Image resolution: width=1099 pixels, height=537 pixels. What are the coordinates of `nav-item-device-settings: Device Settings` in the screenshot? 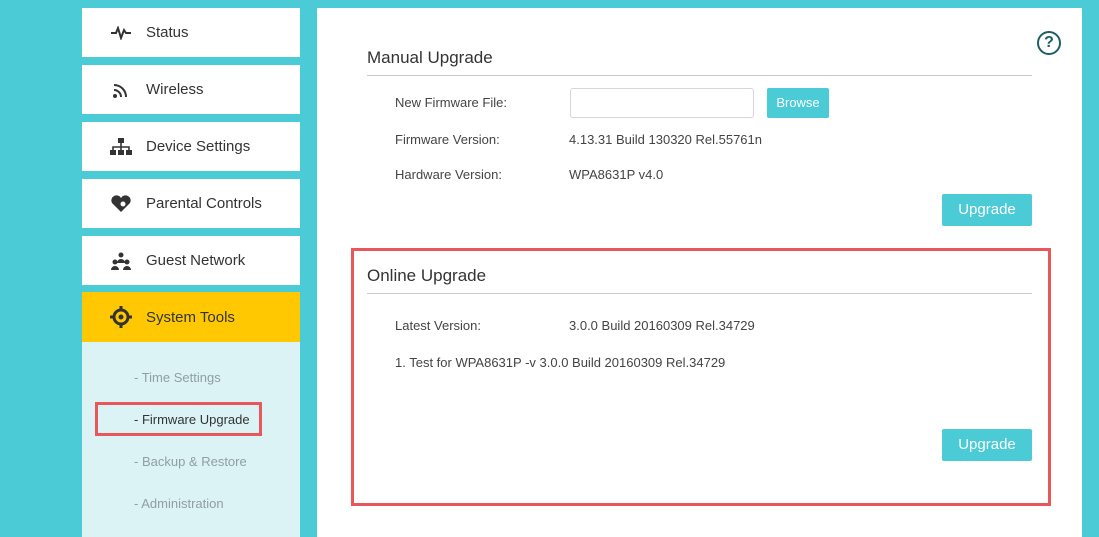 It's located at (191, 146).